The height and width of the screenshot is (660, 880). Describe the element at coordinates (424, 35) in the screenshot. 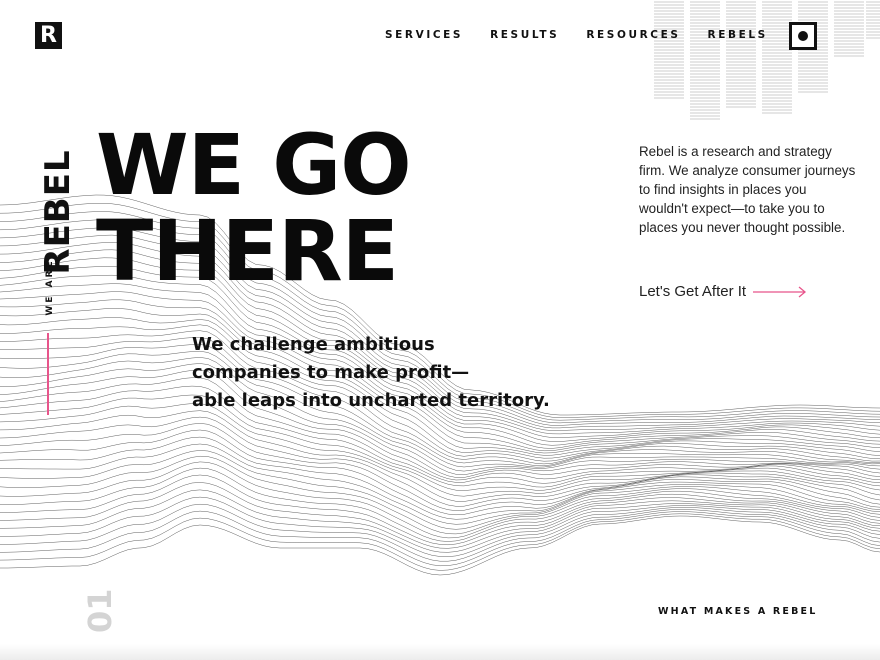

I see `nav-item-services: SERVICES` at that location.